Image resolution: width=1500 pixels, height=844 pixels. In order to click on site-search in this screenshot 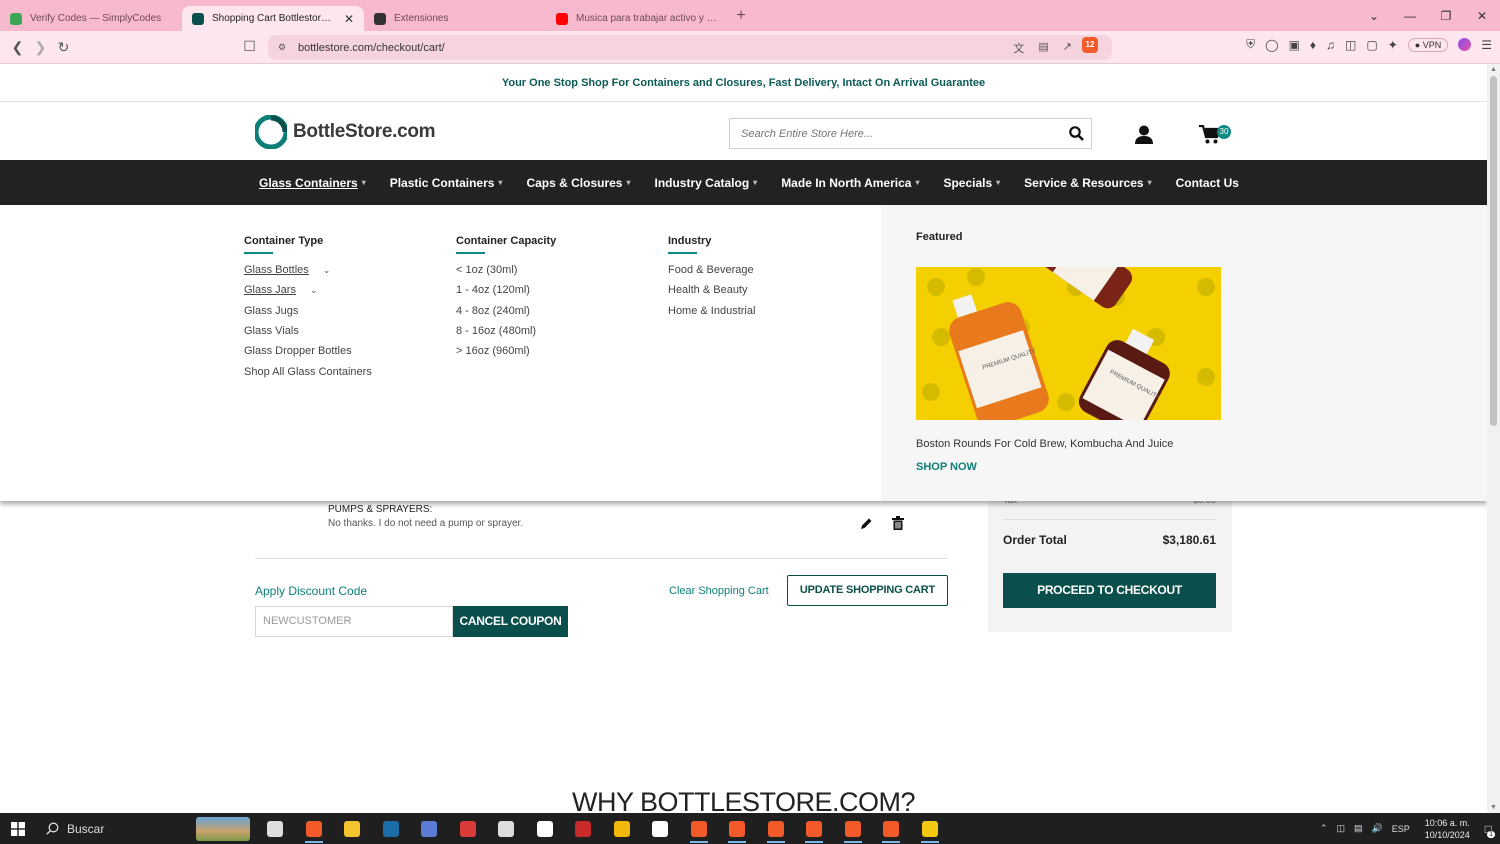, I will do `click(910, 133)`.